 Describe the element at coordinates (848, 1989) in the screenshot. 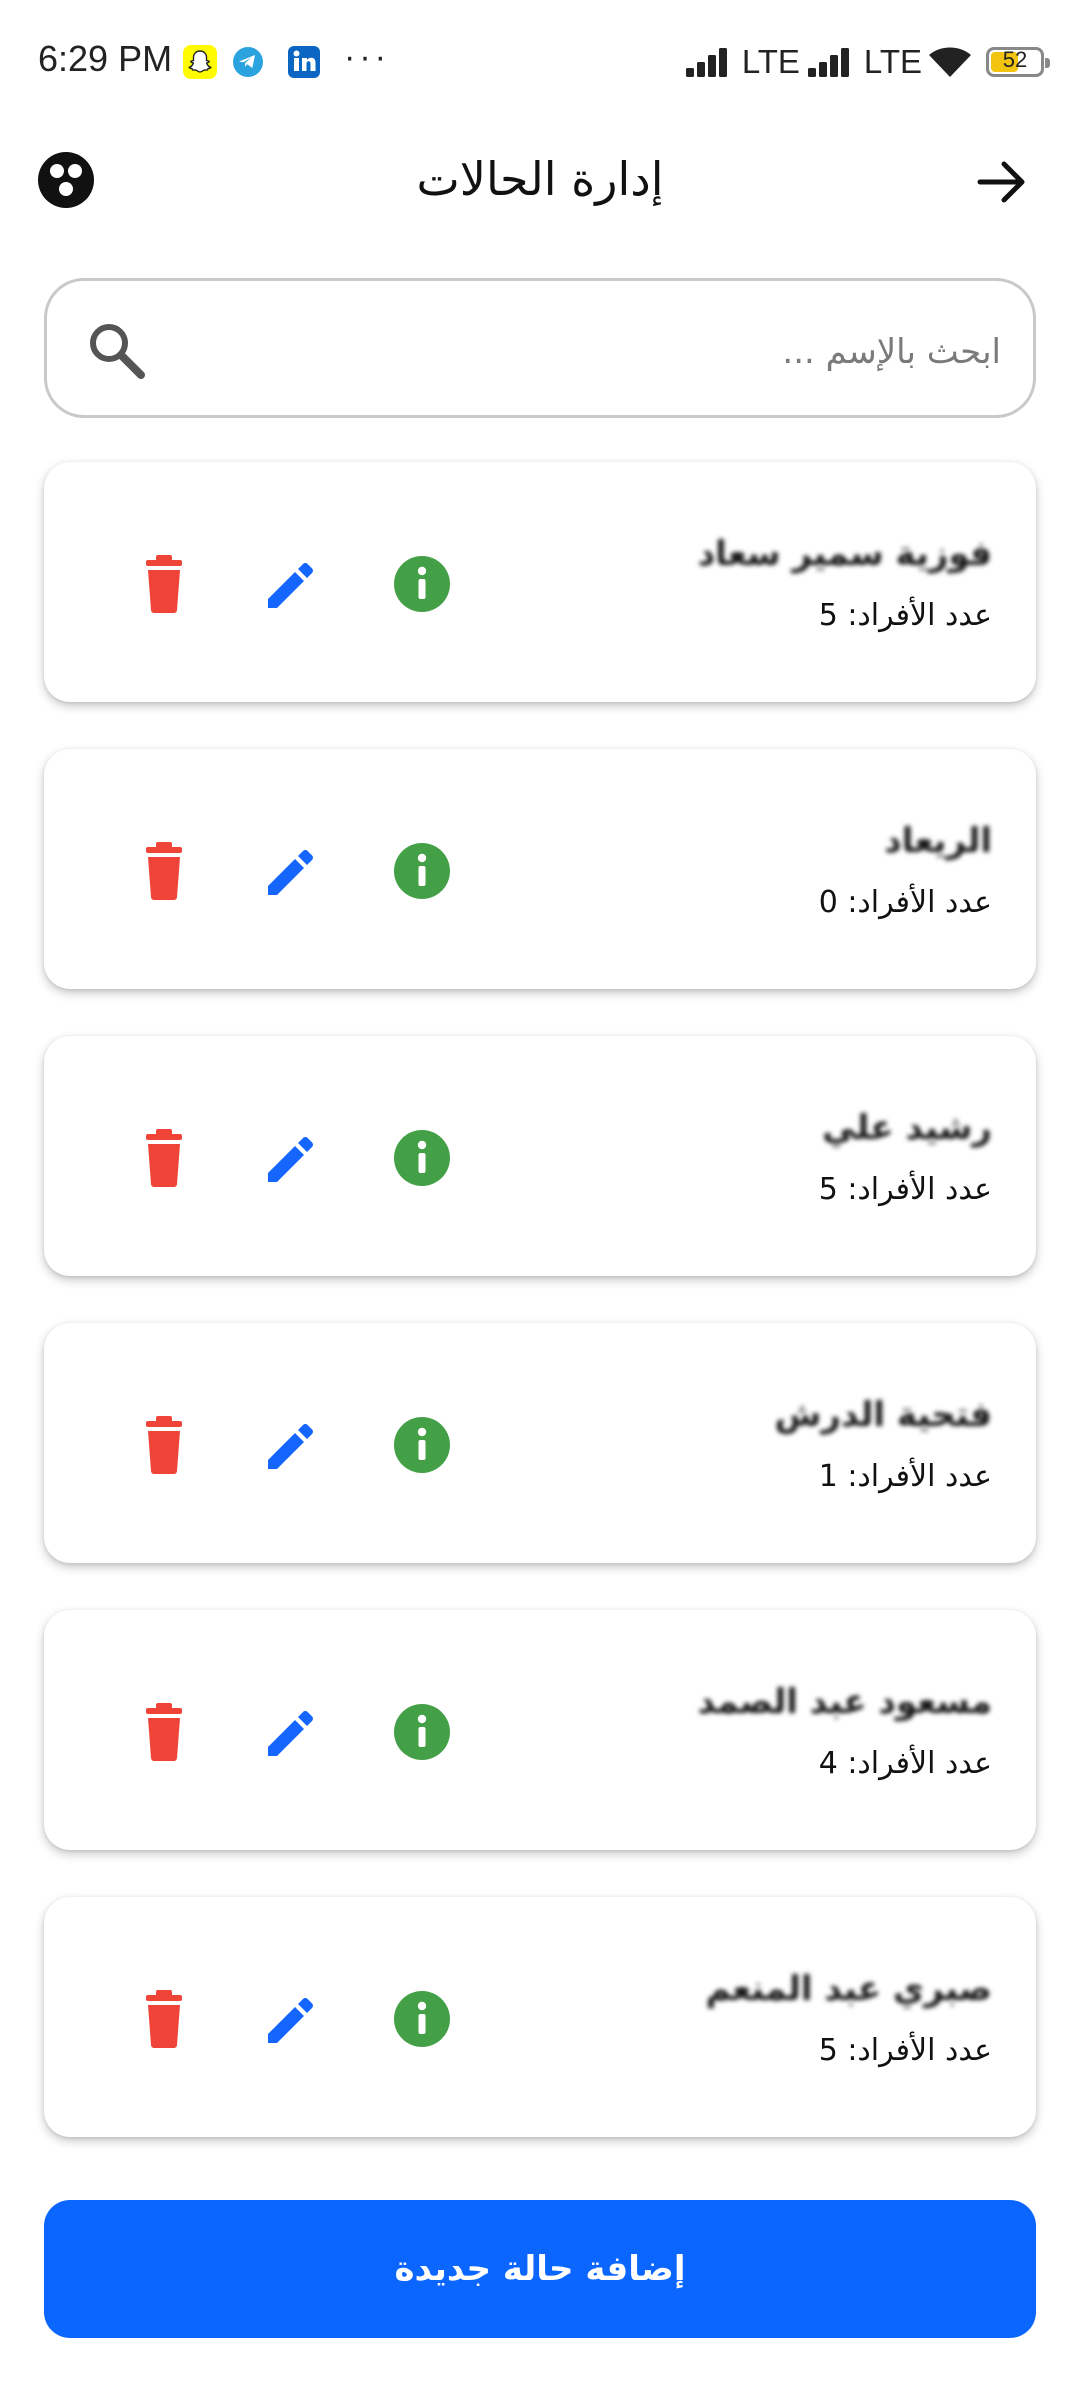

I see `case-name: صبري عبد المنعم` at that location.